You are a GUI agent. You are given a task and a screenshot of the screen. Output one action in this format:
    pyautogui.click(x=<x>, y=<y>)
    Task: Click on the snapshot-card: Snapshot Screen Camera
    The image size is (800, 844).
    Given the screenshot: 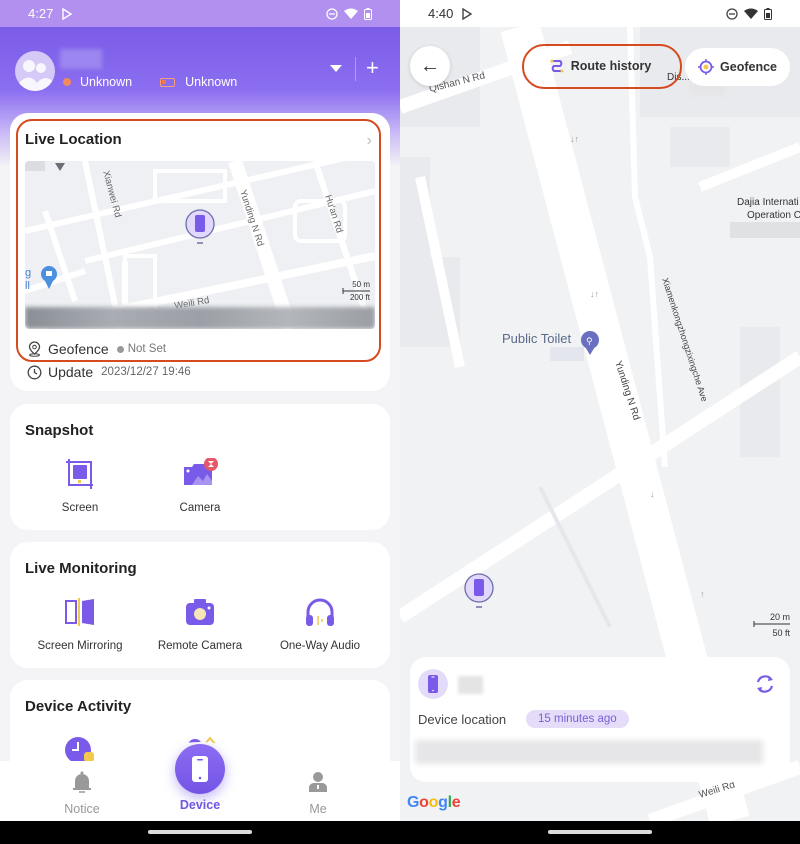 What is the action you would take?
    pyautogui.click(x=200, y=467)
    